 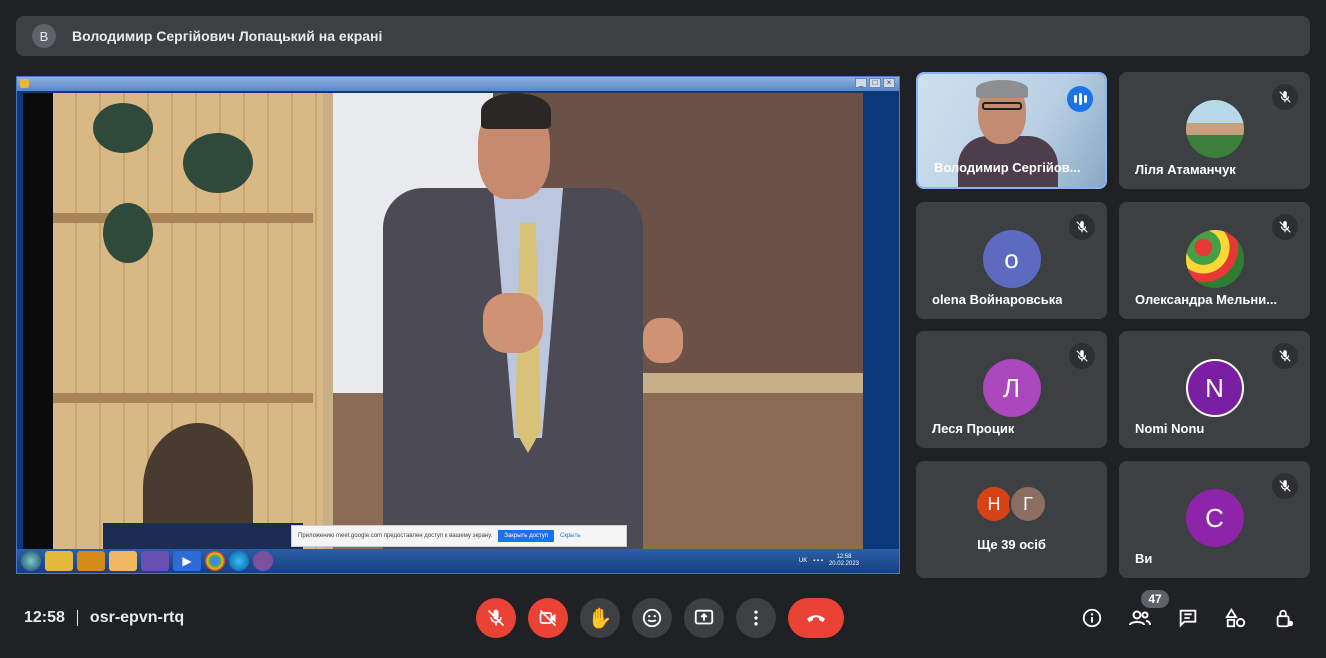 I want to click on chat-icon, so click(x=1188, y=618).